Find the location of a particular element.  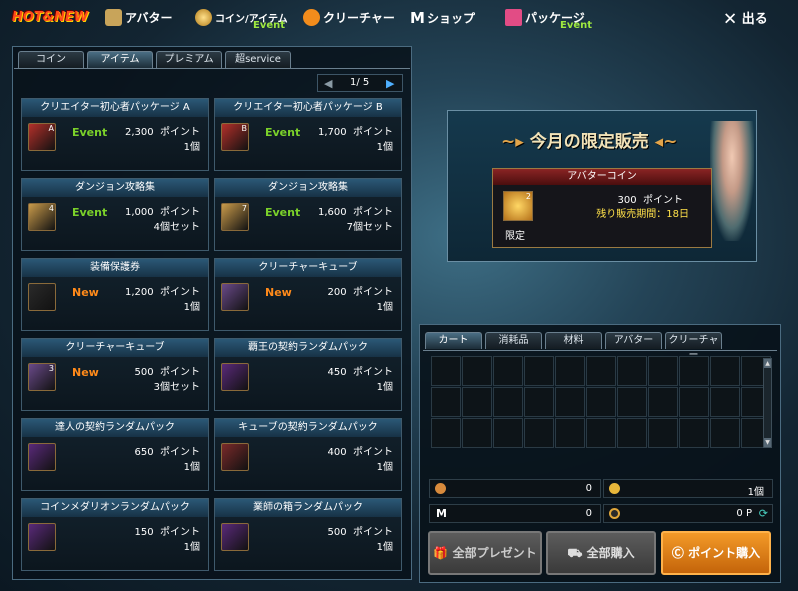

equipment-protection-ticket-icon is located at coordinates (42, 297).